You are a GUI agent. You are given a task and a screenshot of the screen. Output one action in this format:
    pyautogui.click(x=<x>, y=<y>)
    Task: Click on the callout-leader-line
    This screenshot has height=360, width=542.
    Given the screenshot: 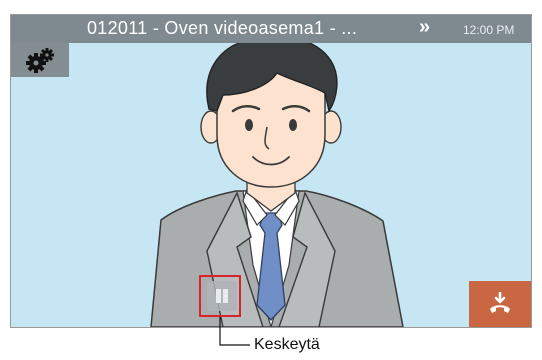 What is the action you would take?
    pyautogui.click(x=234, y=331)
    